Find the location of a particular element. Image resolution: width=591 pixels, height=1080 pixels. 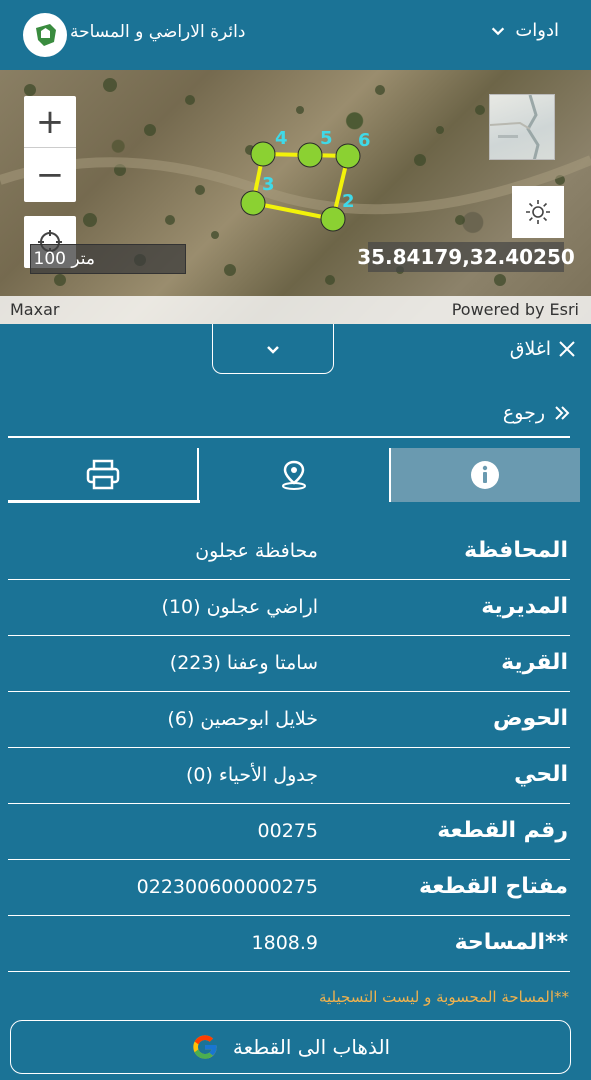

collapse-panel-button is located at coordinates (273, 349).